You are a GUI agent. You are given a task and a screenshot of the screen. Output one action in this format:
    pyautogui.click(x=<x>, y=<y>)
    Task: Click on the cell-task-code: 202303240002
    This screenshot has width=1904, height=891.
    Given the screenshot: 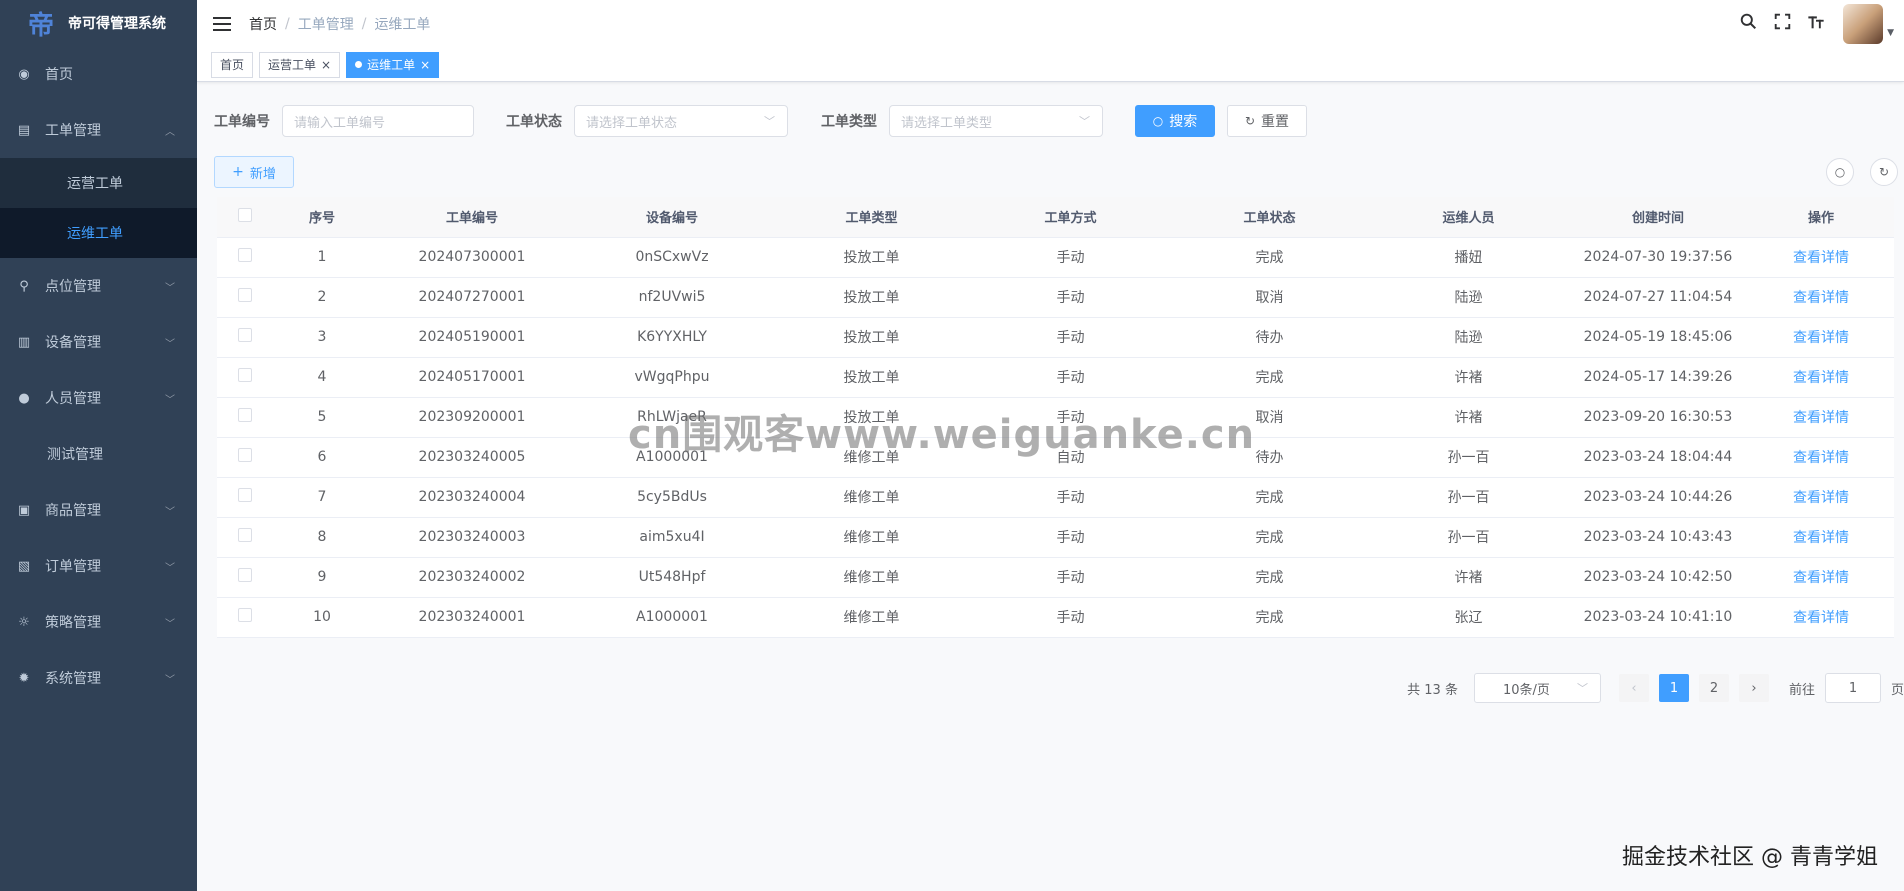 What is the action you would take?
    pyautogui.click(x=472, y=577)
    